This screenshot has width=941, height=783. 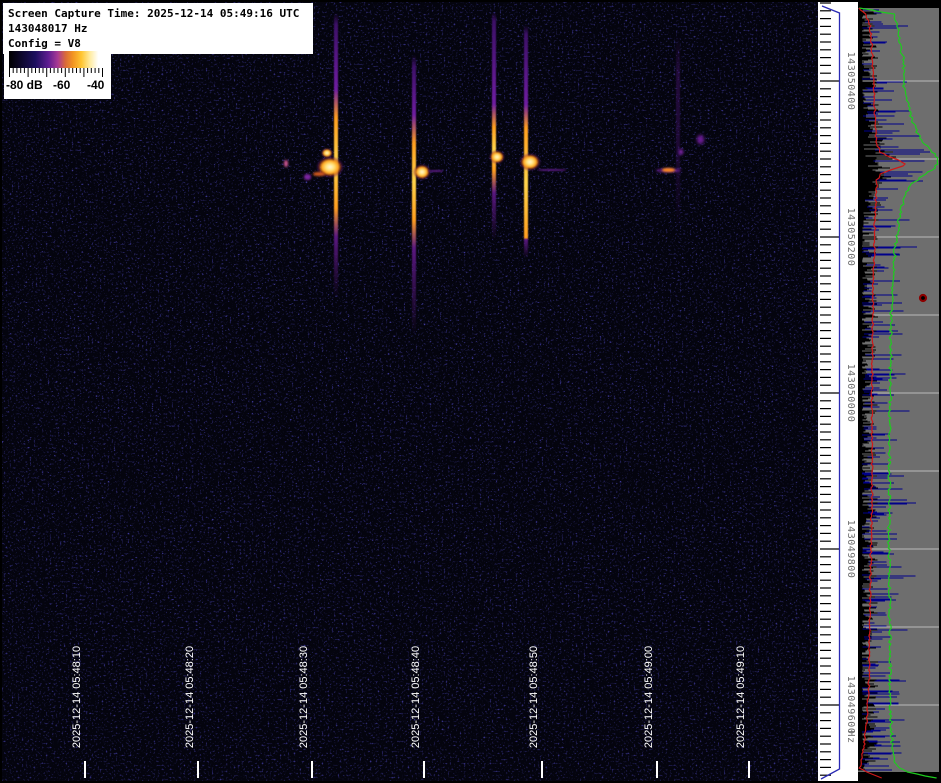 I want to click on frequency-label: 143050000, so click(x=850, y=393).